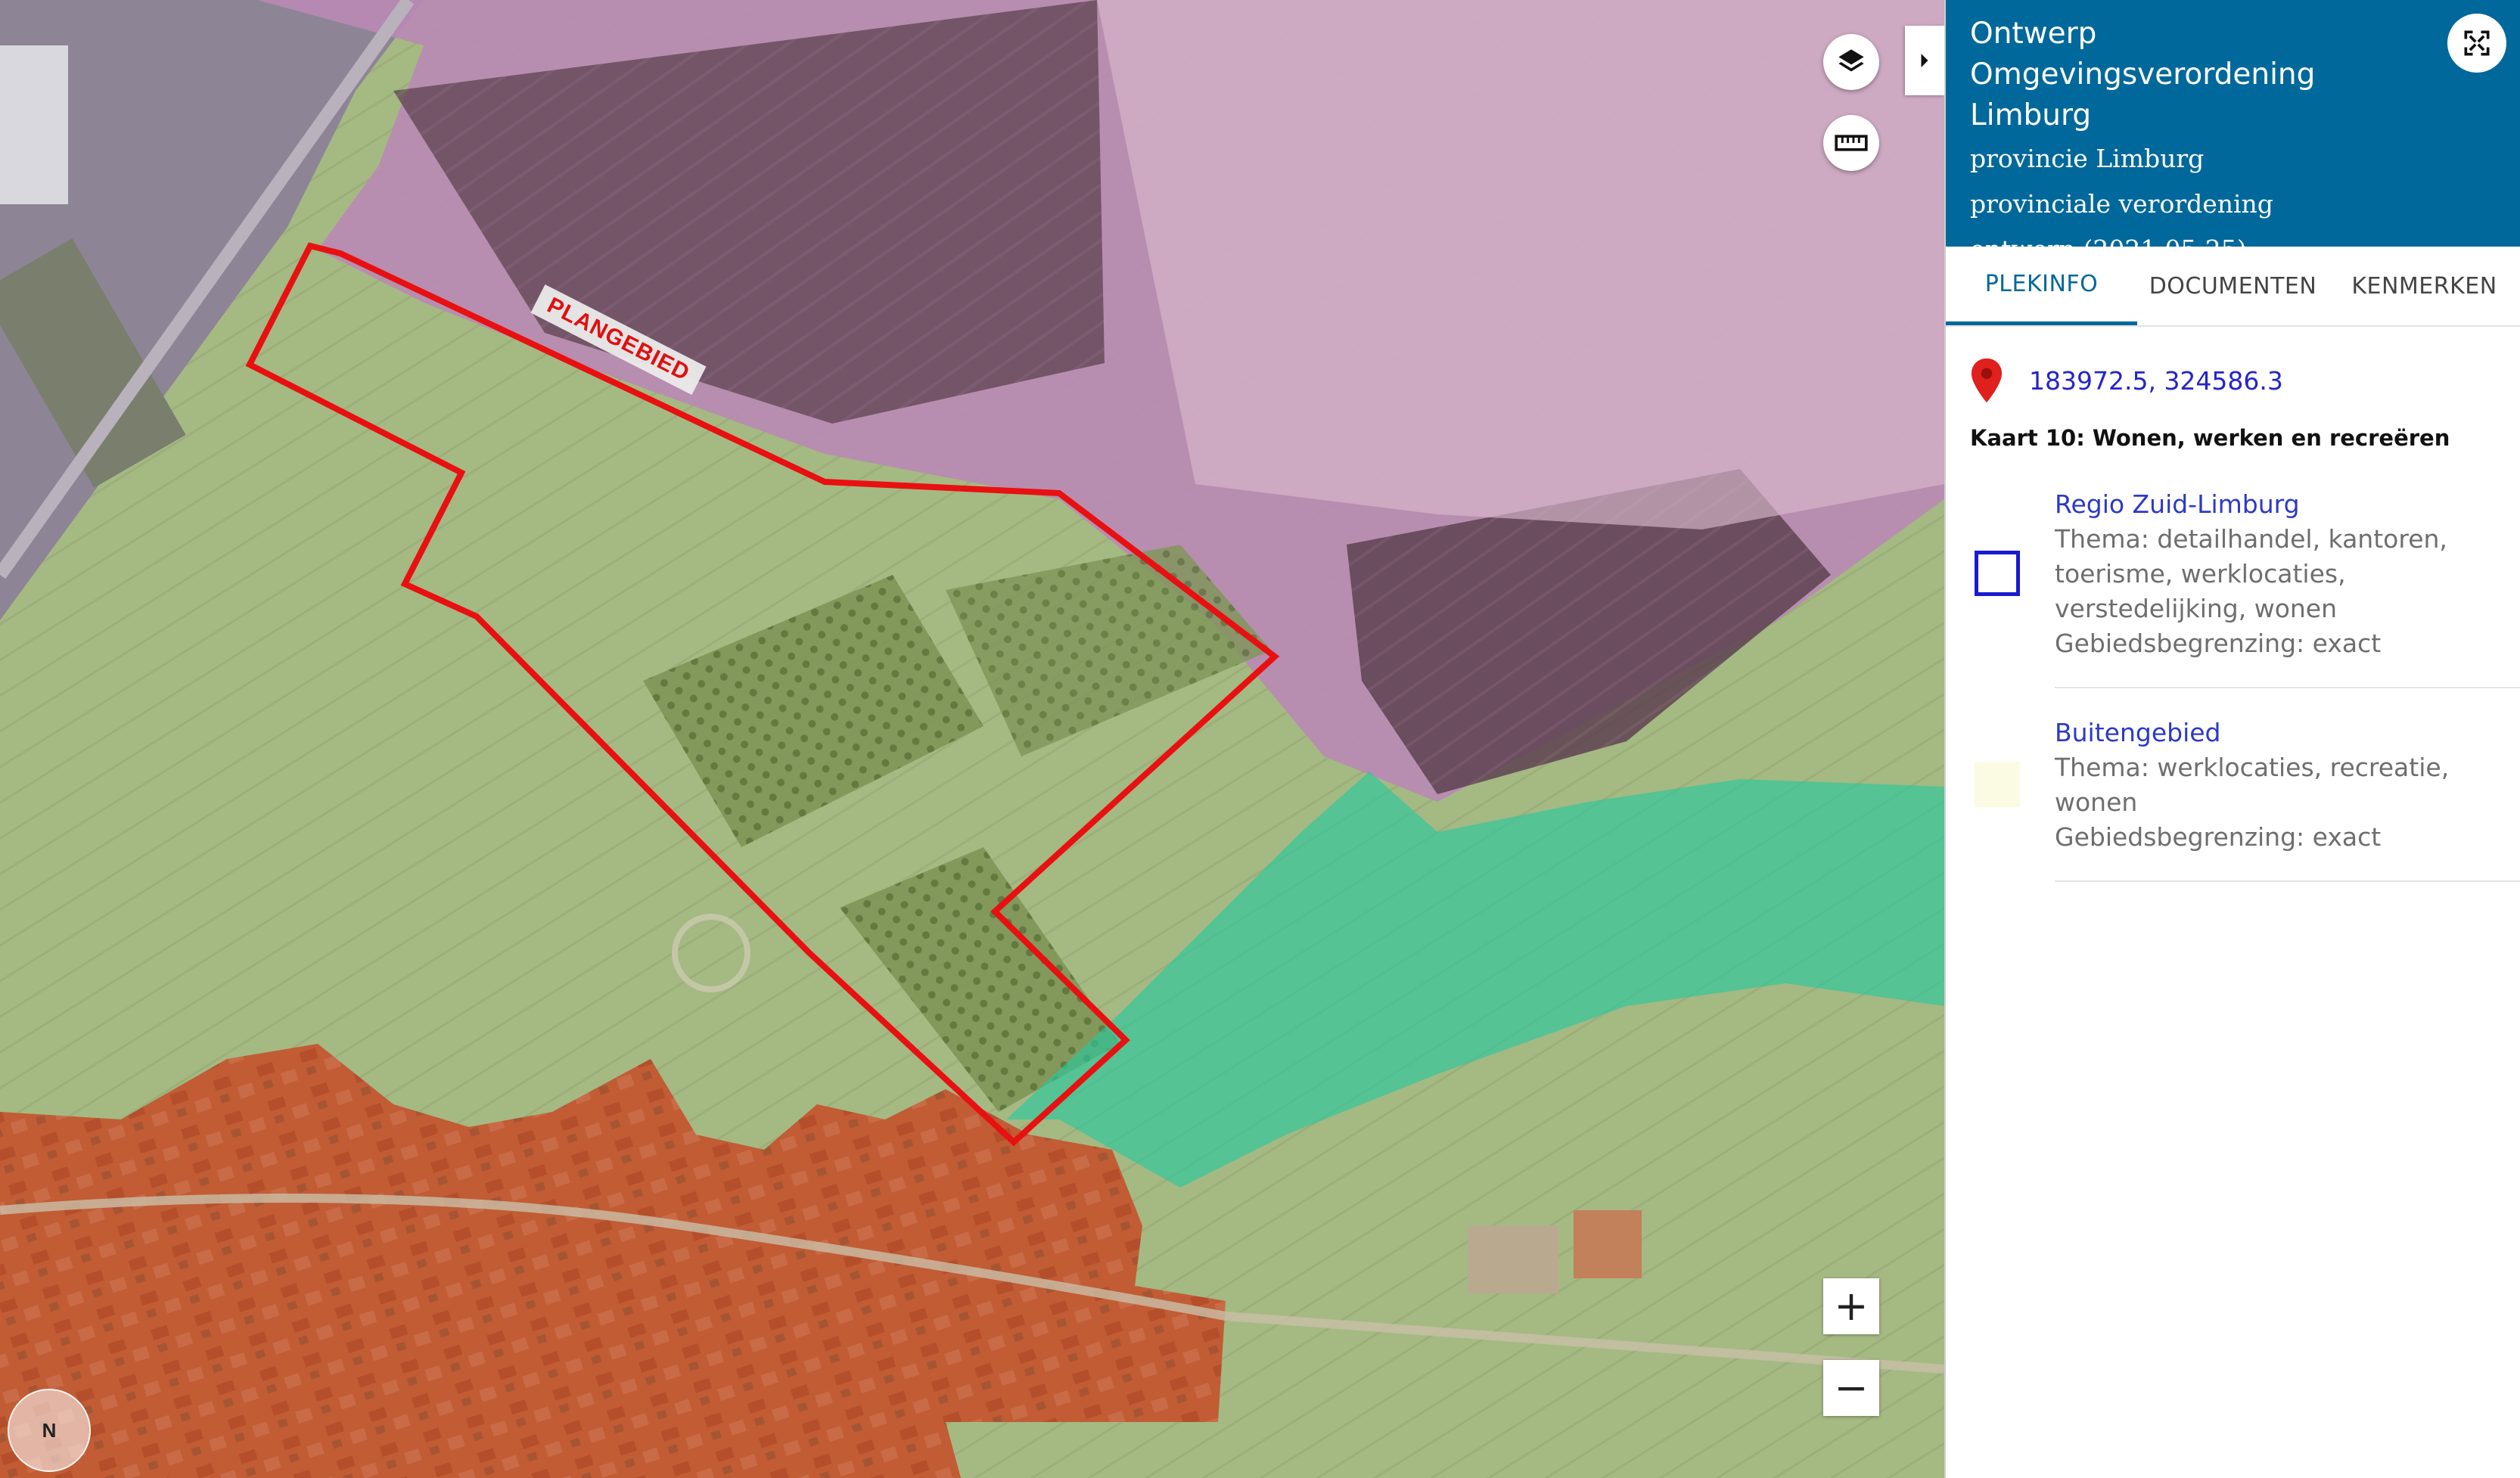 This screenshot has width=2520, height=1478. I want to click on layers-icon, so click(1851, 60).